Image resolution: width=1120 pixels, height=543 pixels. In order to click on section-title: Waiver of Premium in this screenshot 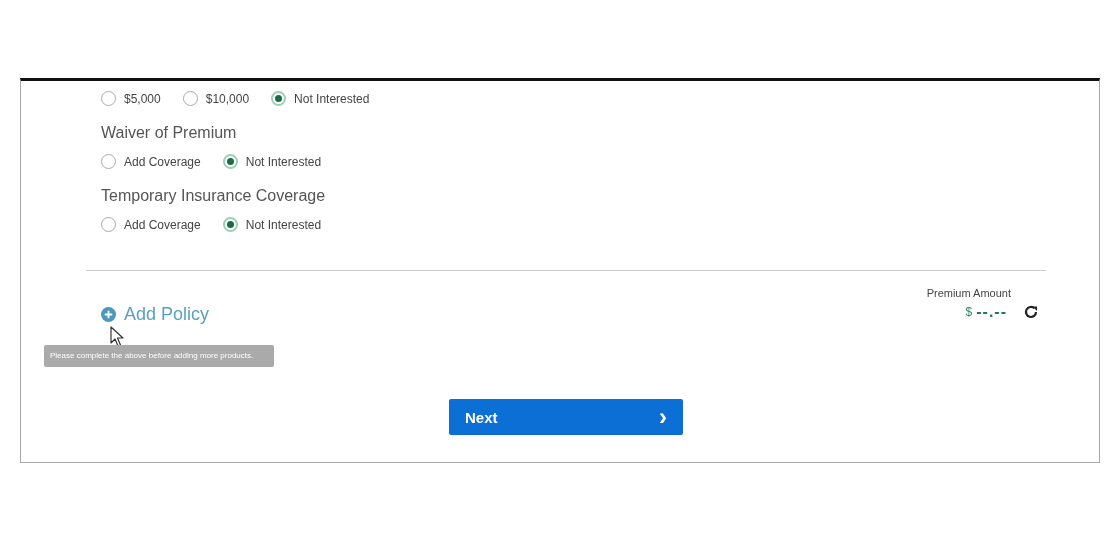, I will do `click(169, 133)`.